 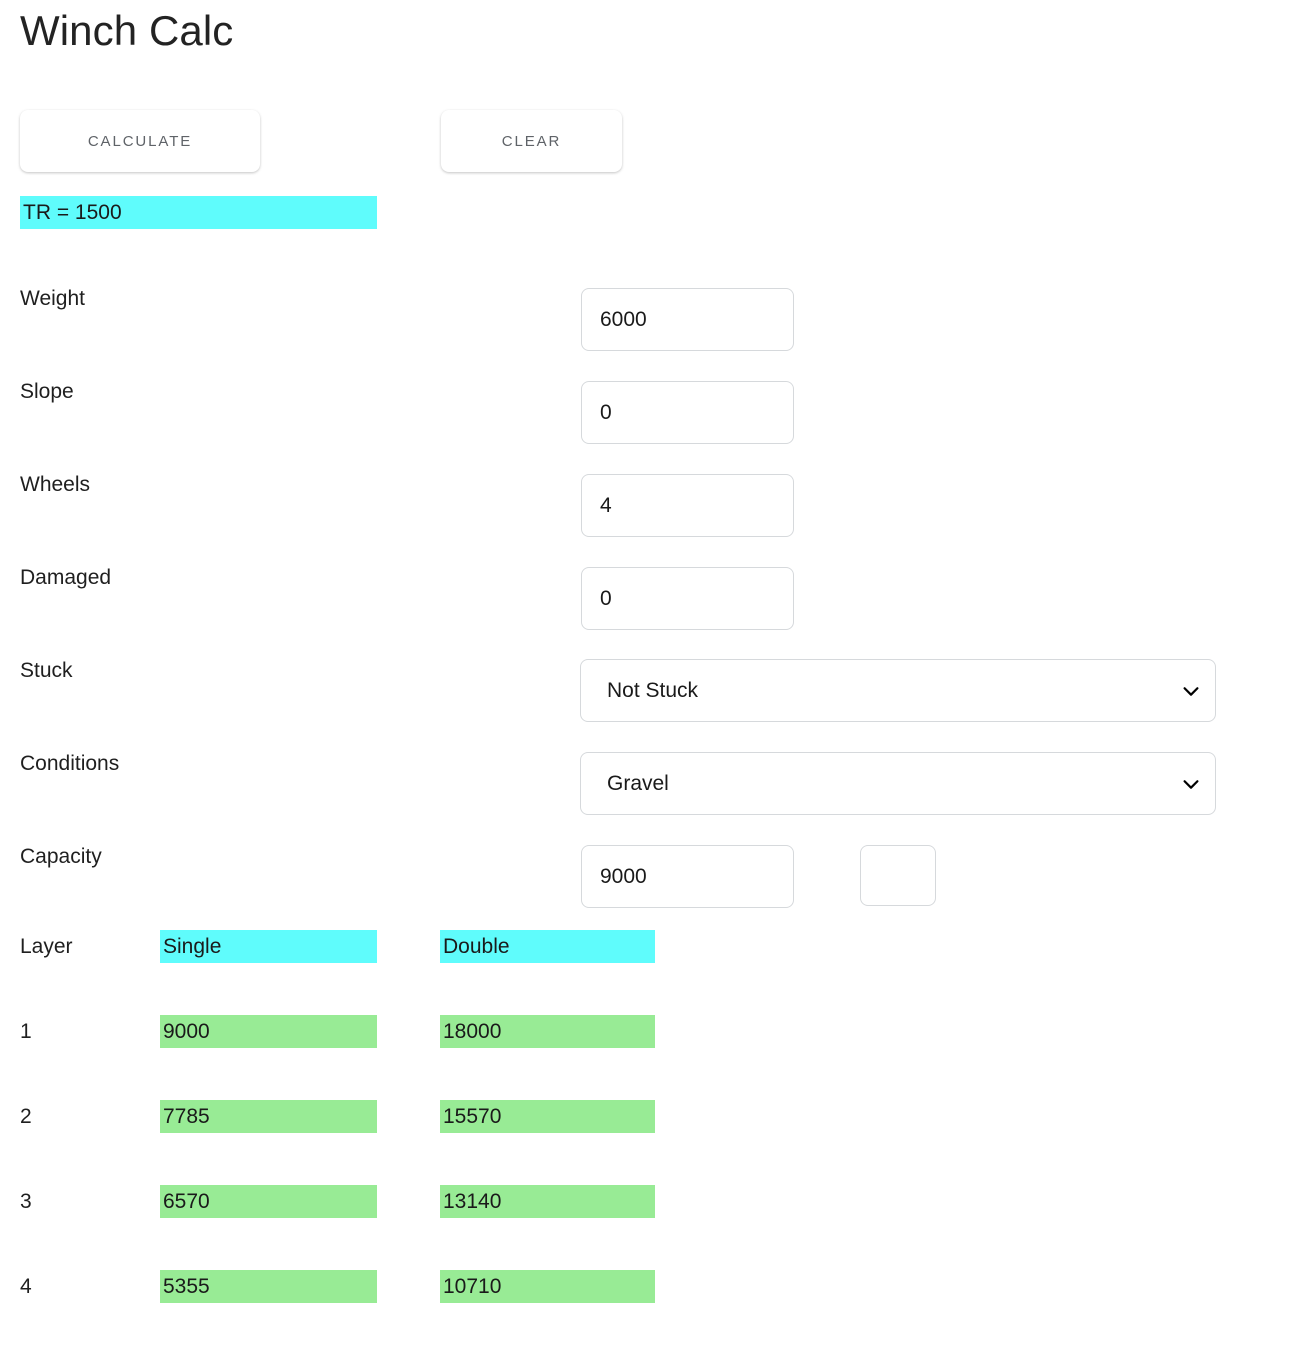 I want to click on table-row: 4 5355 10710, so click(x=648, y=1312).